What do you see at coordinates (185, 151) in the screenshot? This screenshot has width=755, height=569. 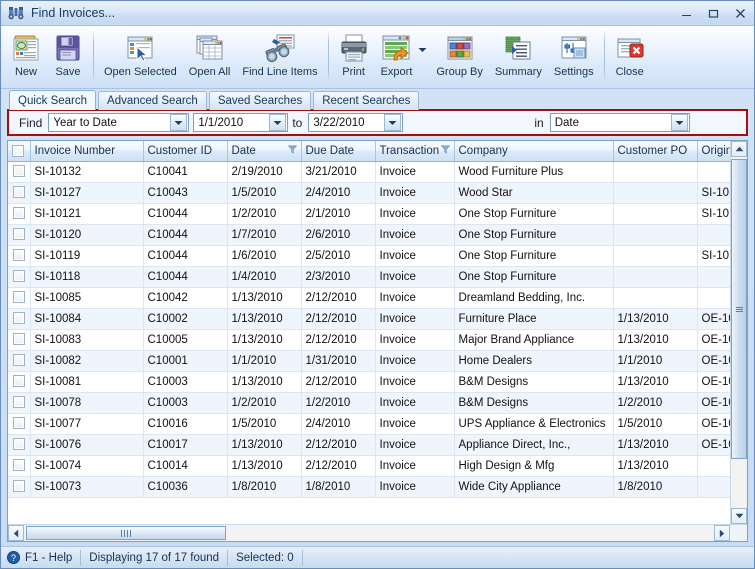 I see `column-header-custid: Customer ID` at bounding box center [185, 151].